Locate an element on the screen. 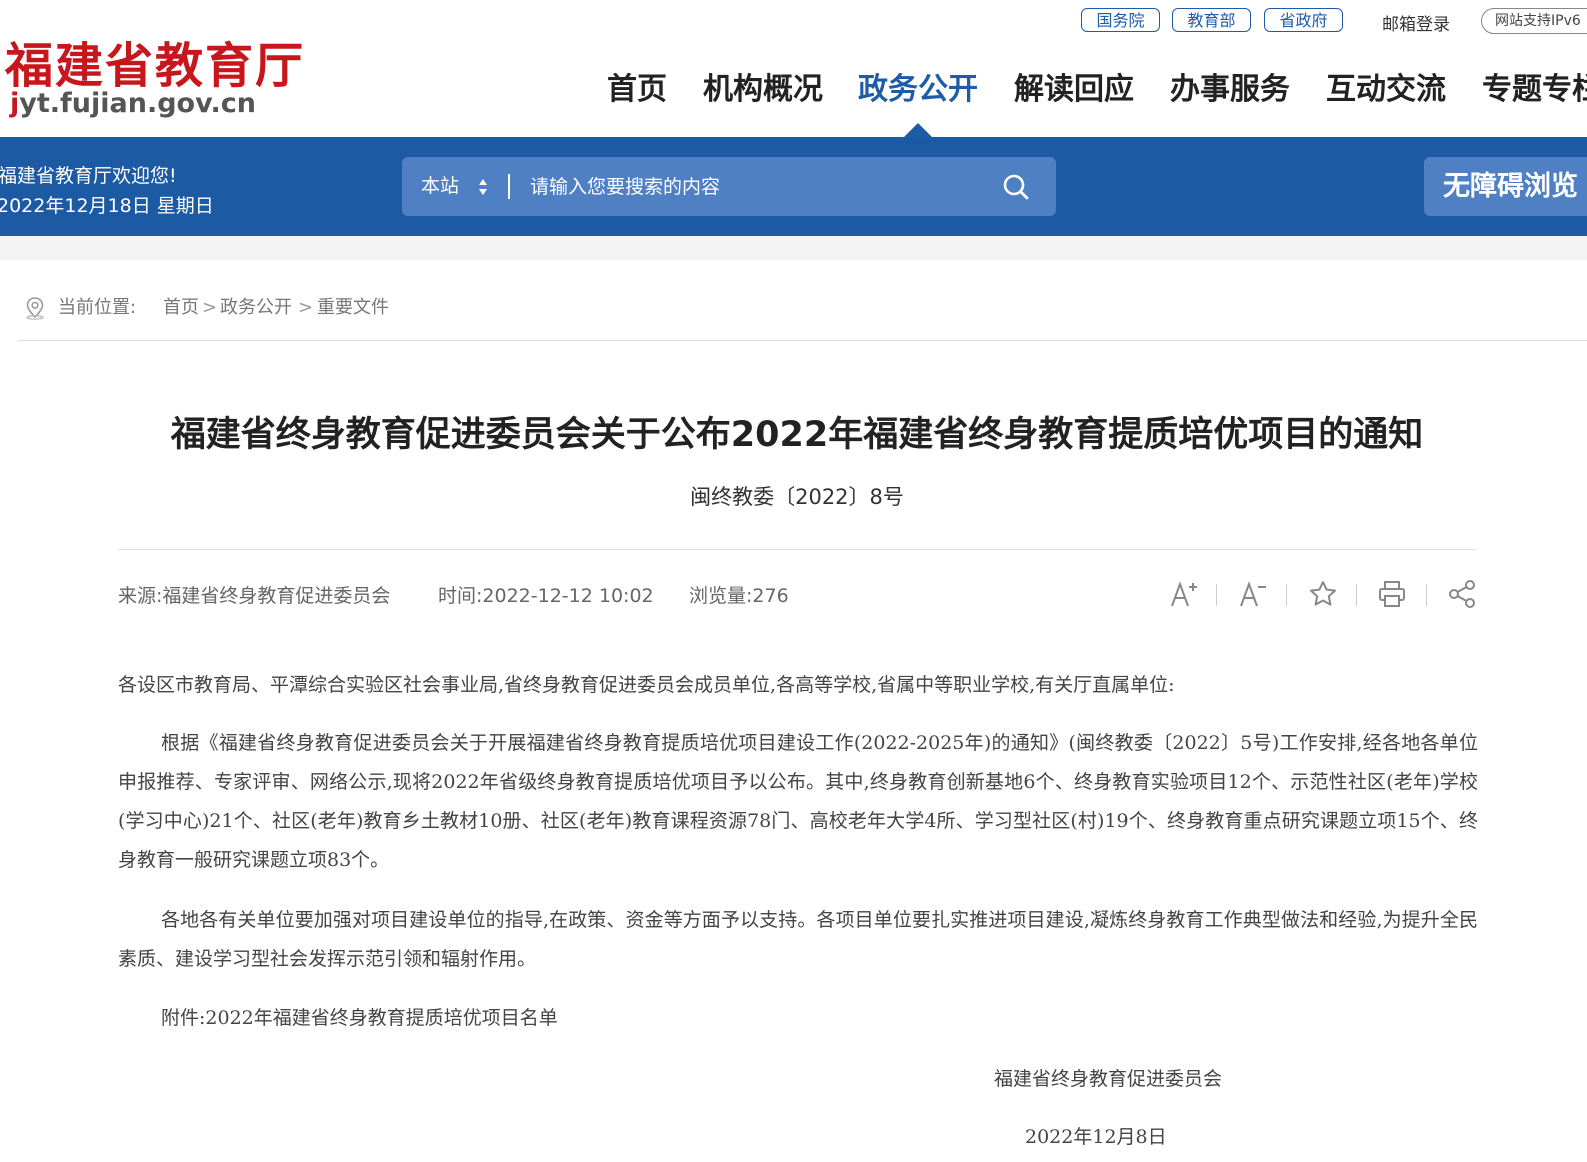  article-time: 时间:2022-12-12 10:02 is located at coordinates (546, 594).